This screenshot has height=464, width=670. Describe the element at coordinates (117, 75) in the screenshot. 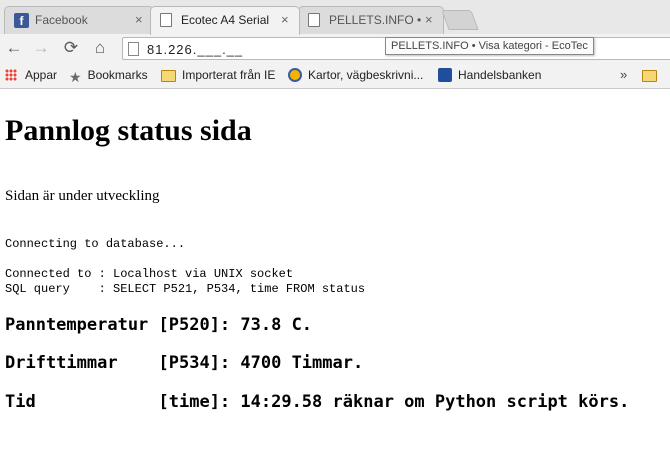

I see `bookmark-label: Bookmarks` at that location.